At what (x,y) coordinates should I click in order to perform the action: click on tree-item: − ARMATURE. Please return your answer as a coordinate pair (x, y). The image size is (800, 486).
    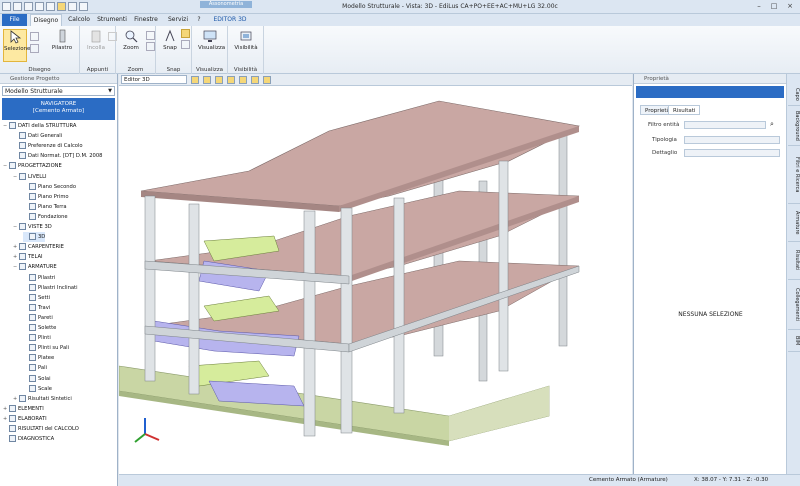
    Looking at the image, I should click on (35, 267).